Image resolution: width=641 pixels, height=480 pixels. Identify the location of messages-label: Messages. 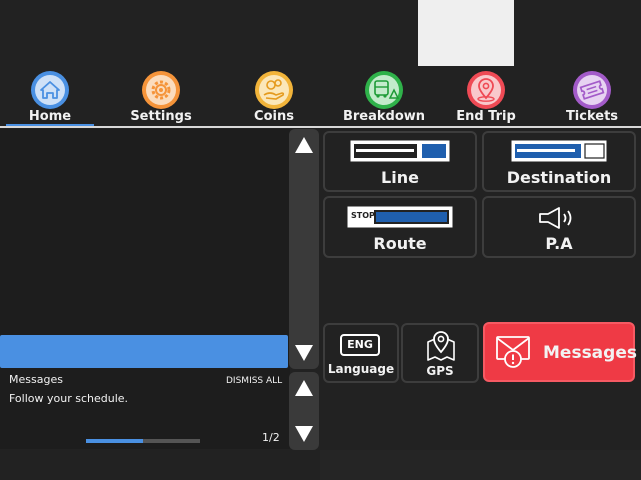
(590, 353).